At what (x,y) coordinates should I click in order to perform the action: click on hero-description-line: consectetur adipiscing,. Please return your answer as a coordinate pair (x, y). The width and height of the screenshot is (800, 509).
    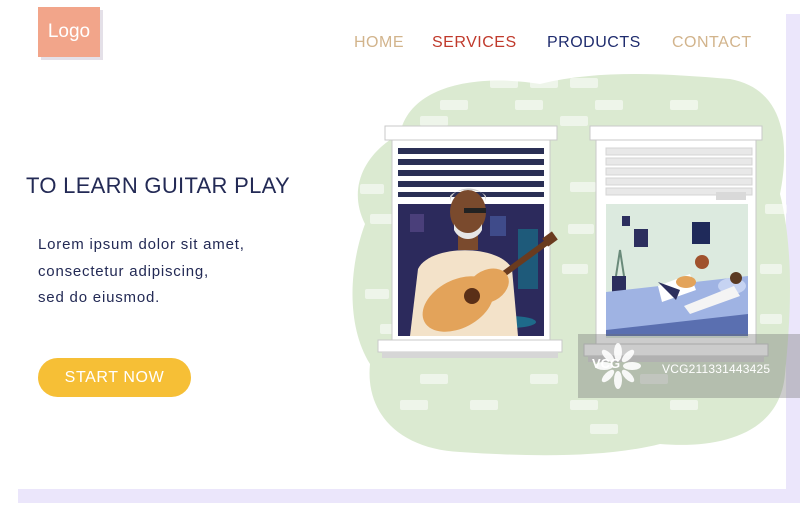
    Looking at the image, I should click on (123, 271).